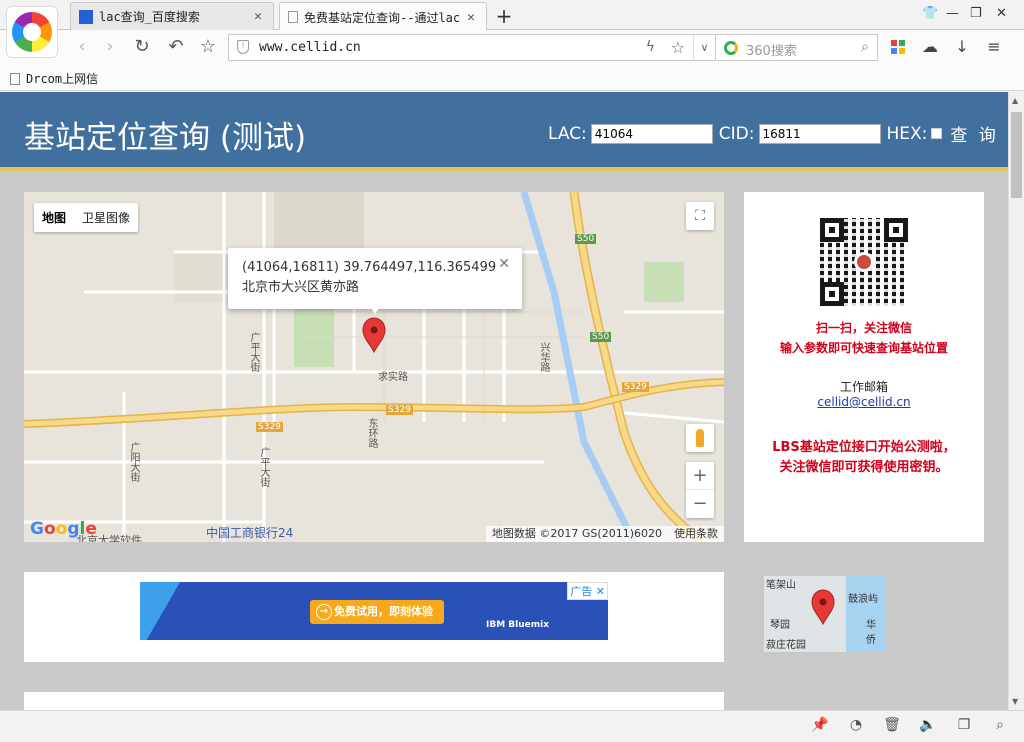 This screenshot has height=742, width=1024. I want to click on hex-label: HEX:, so click(907, 133).